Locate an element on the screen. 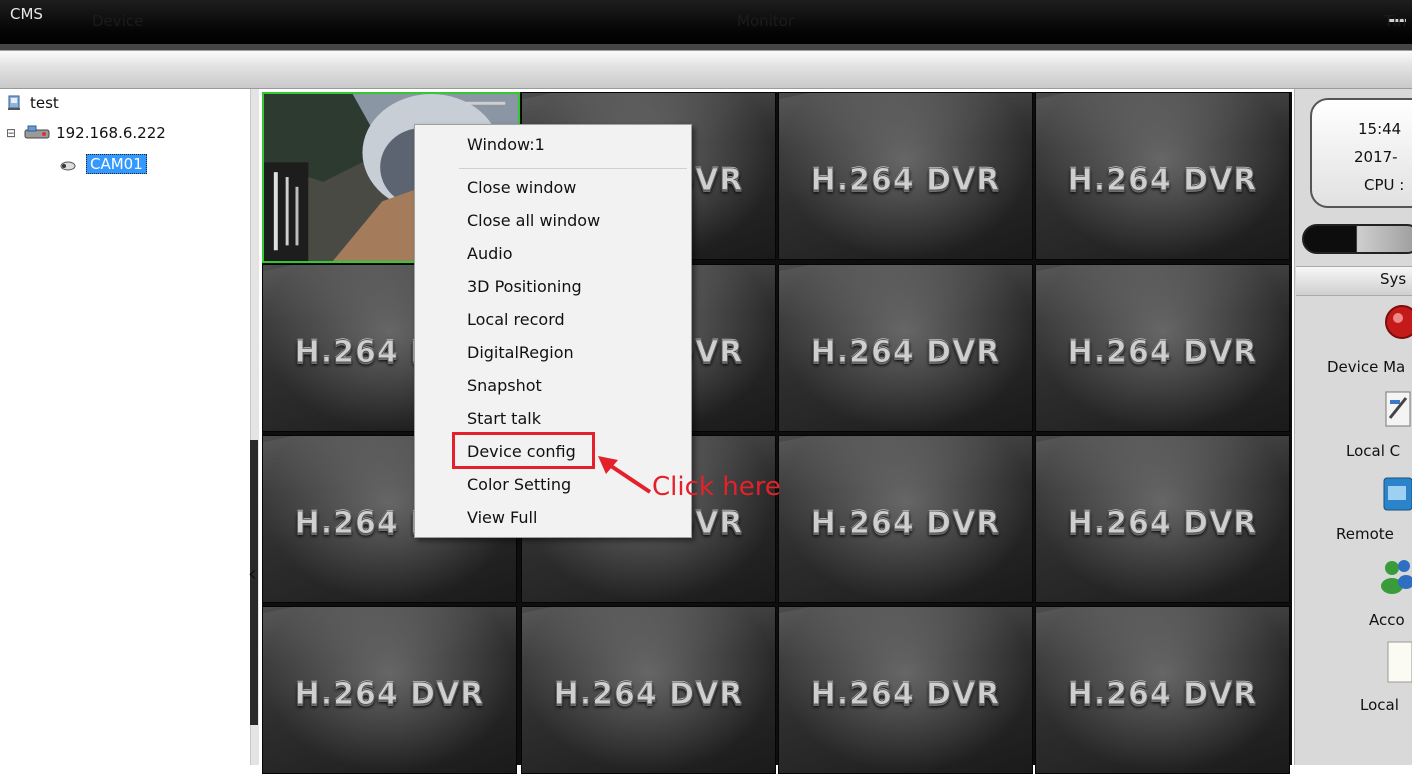 The image size is (1412, 774). menu-item-audio: Audio is located at coordinates (489, 253).